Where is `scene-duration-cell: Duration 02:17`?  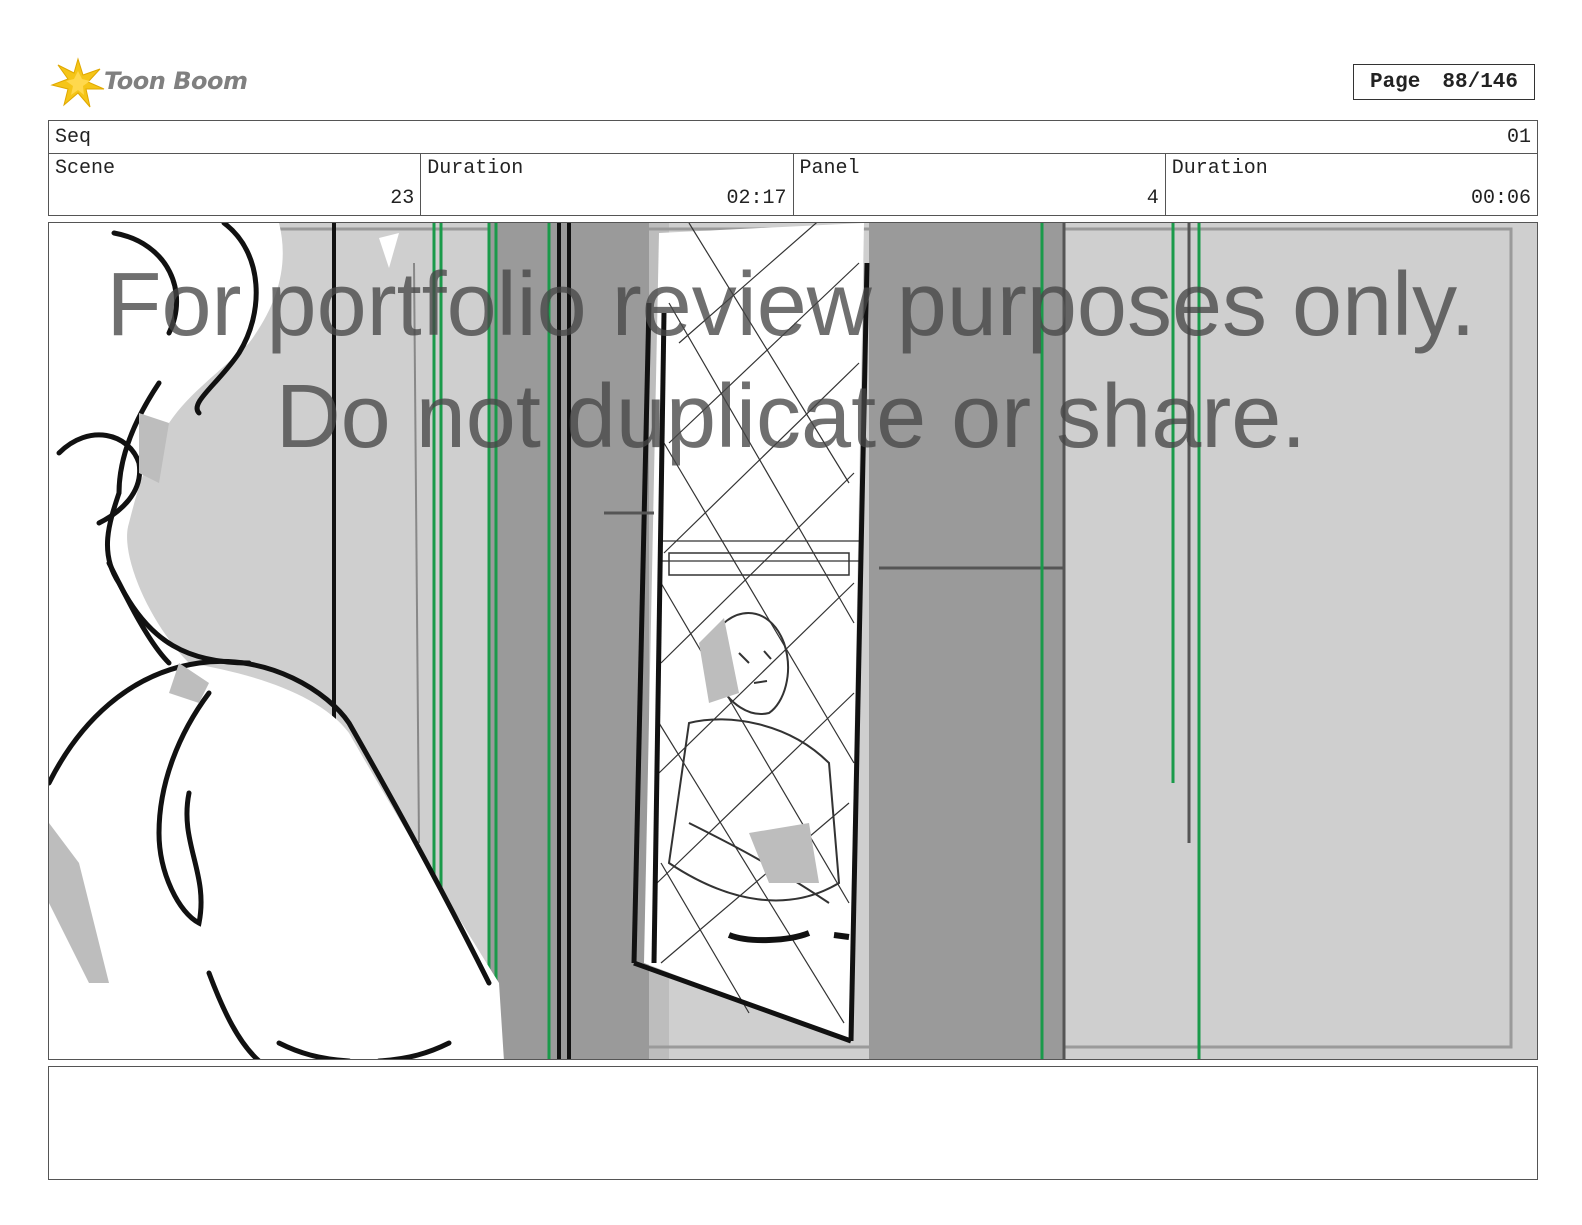 scene-duration-cell: Duration 02:17 is located at coordinates (607, 184).